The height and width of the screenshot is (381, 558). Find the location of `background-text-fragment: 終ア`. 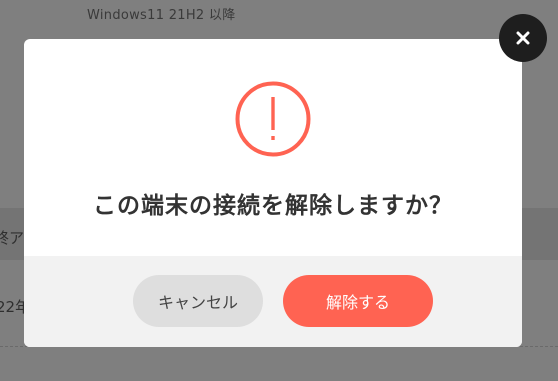

background-text-fragment: 終ア is located at coordinates (12, 238).